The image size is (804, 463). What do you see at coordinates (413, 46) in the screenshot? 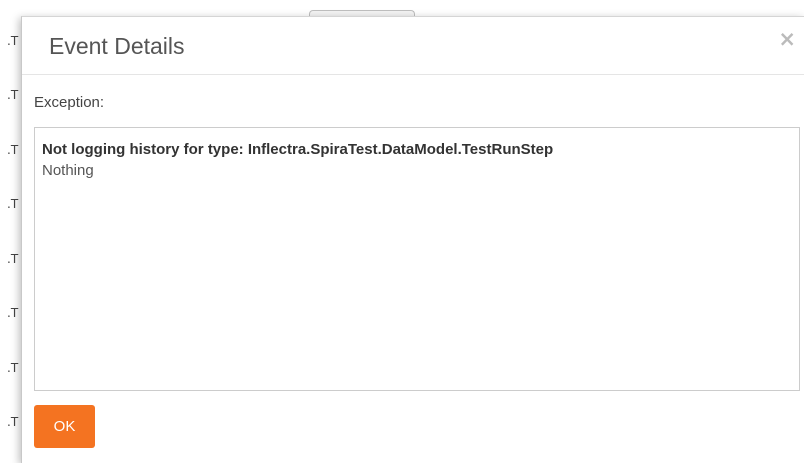
I see `dialog-header: Event Details ×` at bounding box center [413, 46].